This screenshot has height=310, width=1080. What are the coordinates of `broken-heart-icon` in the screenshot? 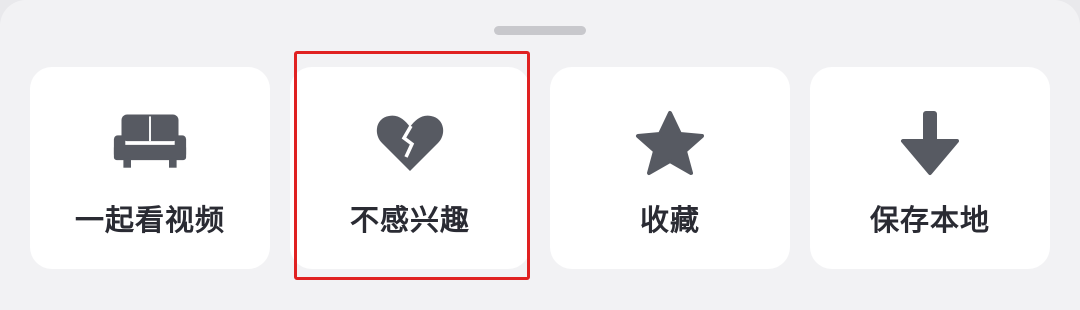 It's located at (410, 143).